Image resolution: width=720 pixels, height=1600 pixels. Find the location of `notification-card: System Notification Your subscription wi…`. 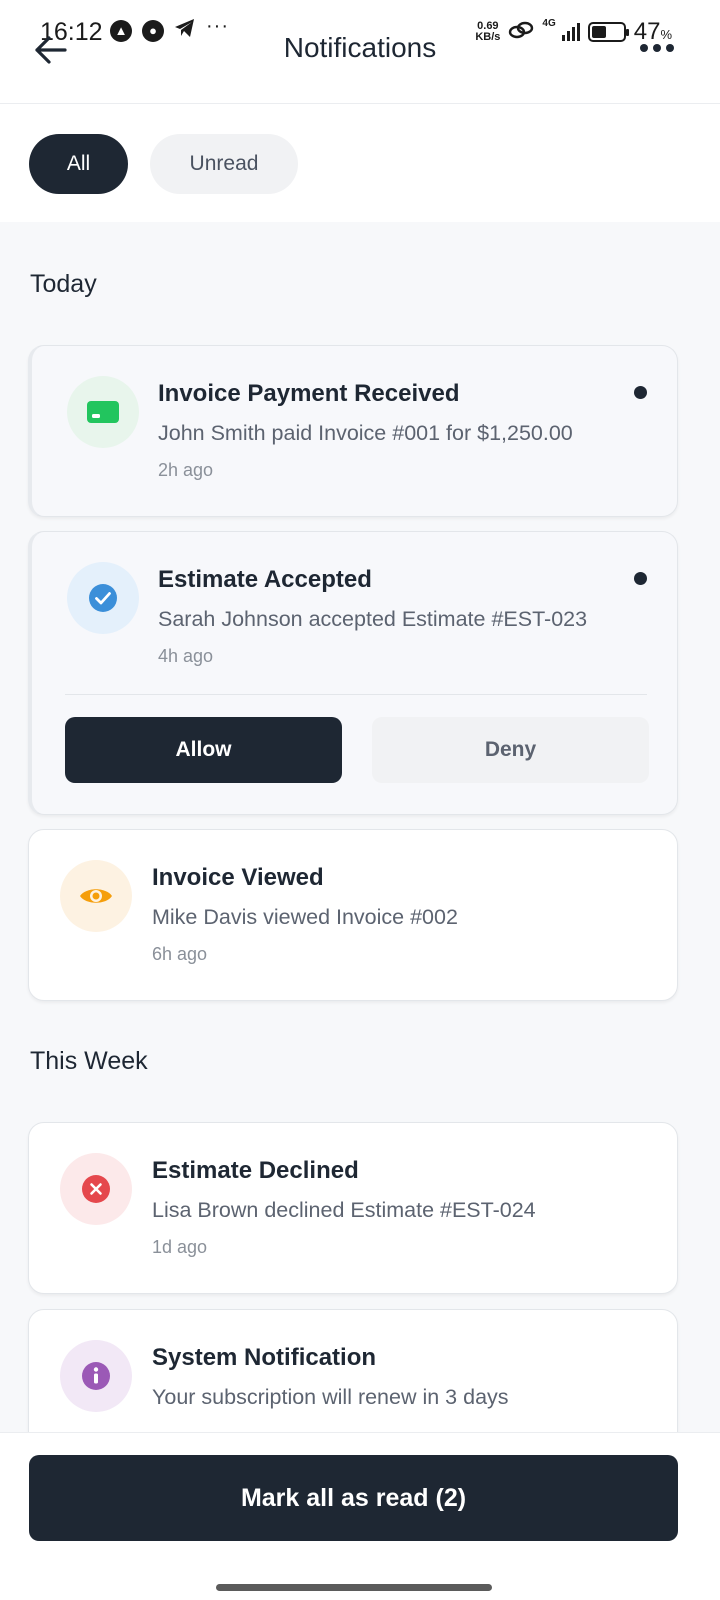

notification-card: System Notification Your subscription wi… is located at coordinates (353, 1370).